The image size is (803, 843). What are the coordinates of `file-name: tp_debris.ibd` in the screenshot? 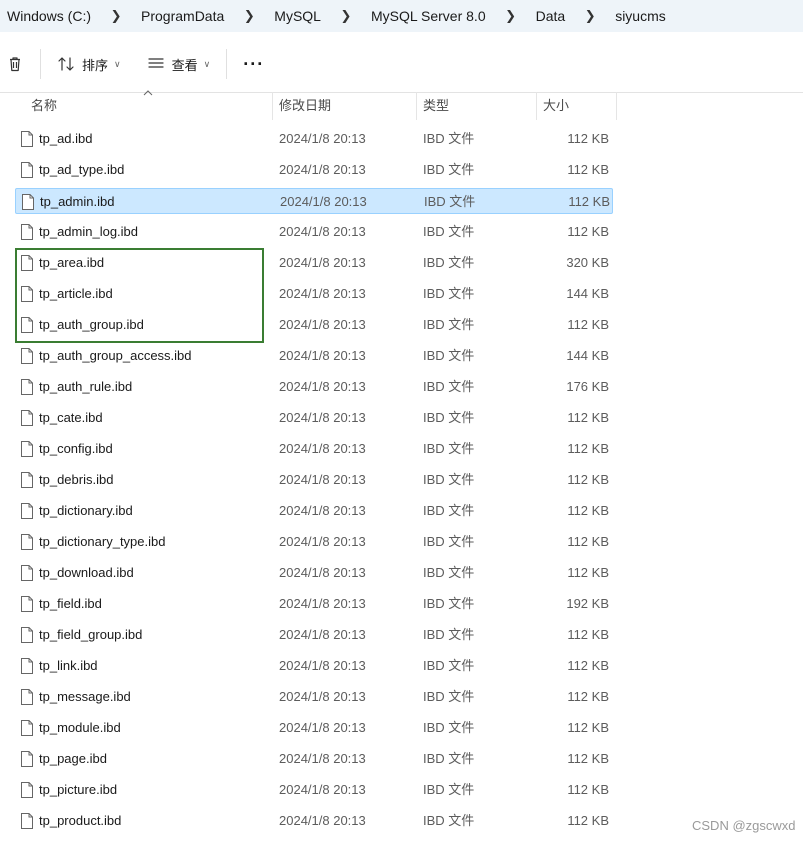 It's located at (76, 479).